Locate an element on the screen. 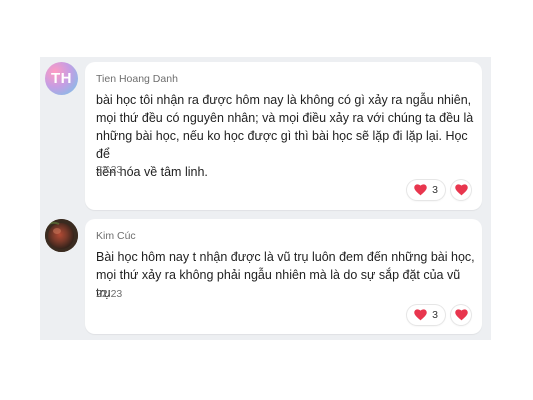 The image size is (533, 400). avatar: TH is located at coordinates (61, 78).